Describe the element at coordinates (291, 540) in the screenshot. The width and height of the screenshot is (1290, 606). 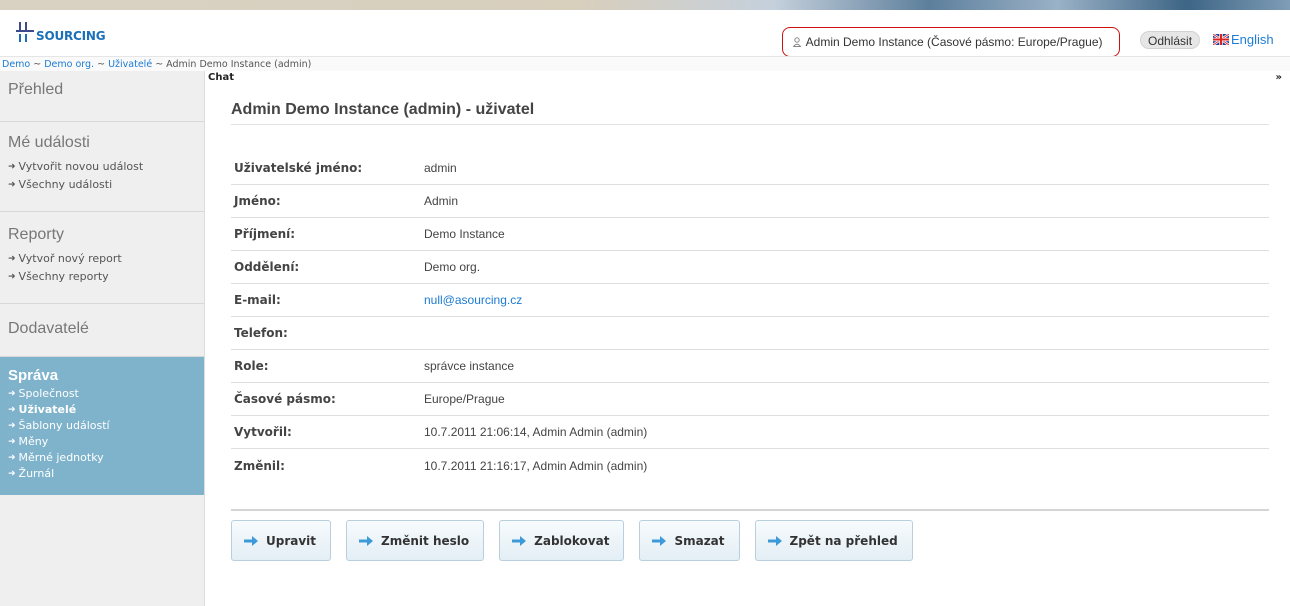
I see `edit-button-label: Upravit` at that location.